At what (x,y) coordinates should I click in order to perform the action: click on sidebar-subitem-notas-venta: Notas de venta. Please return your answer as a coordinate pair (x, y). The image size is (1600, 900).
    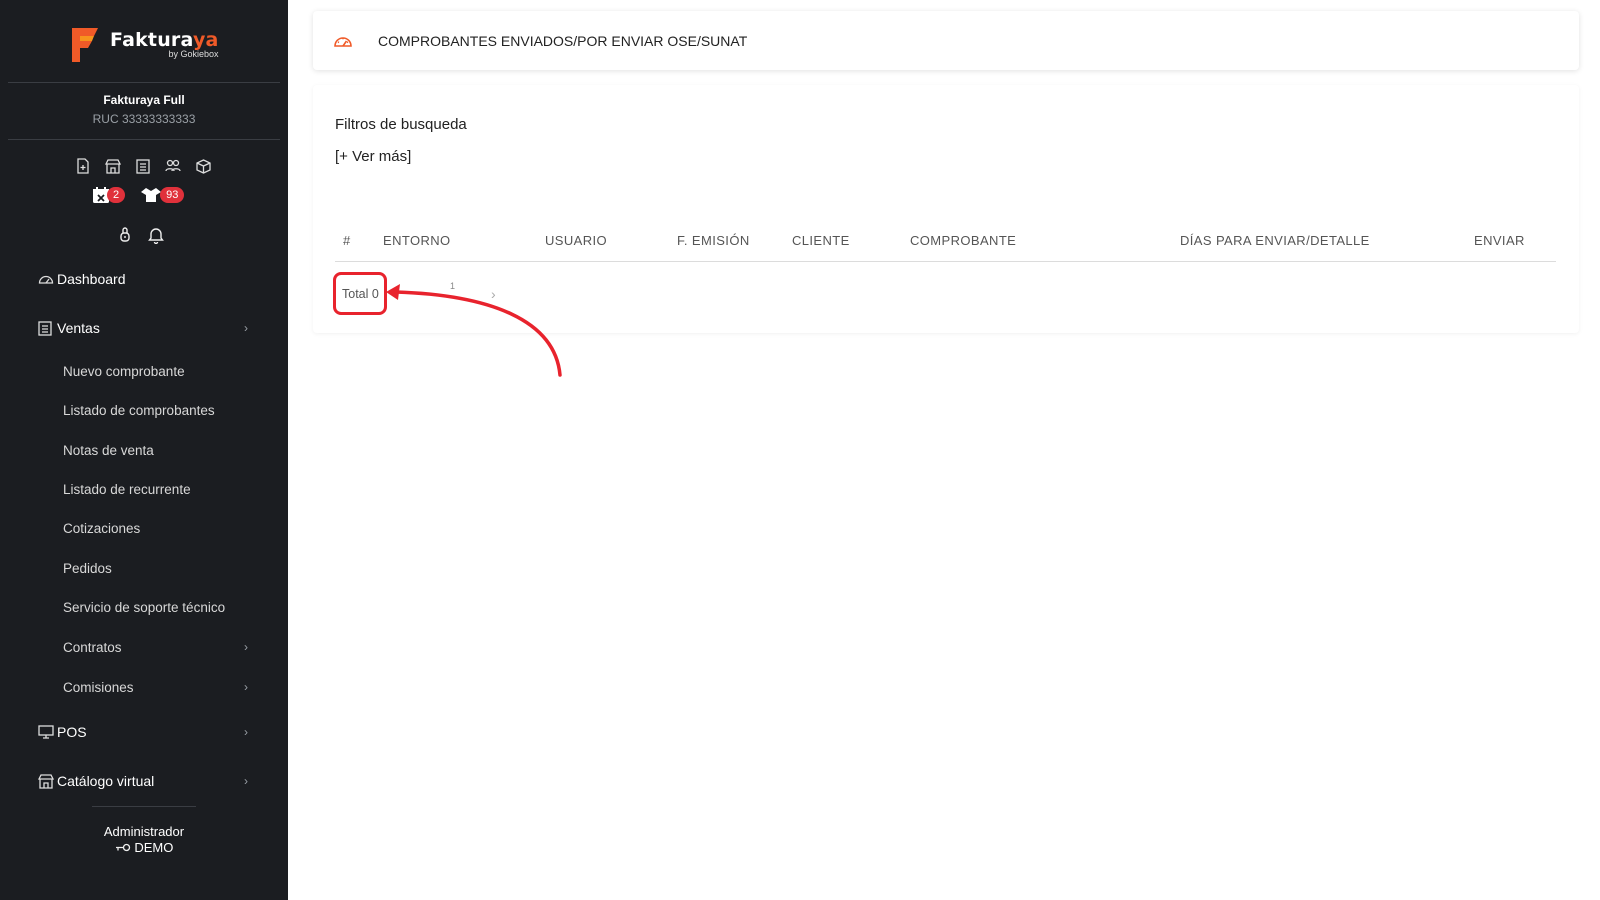
    Looking at the image, I should click on (155, 450).